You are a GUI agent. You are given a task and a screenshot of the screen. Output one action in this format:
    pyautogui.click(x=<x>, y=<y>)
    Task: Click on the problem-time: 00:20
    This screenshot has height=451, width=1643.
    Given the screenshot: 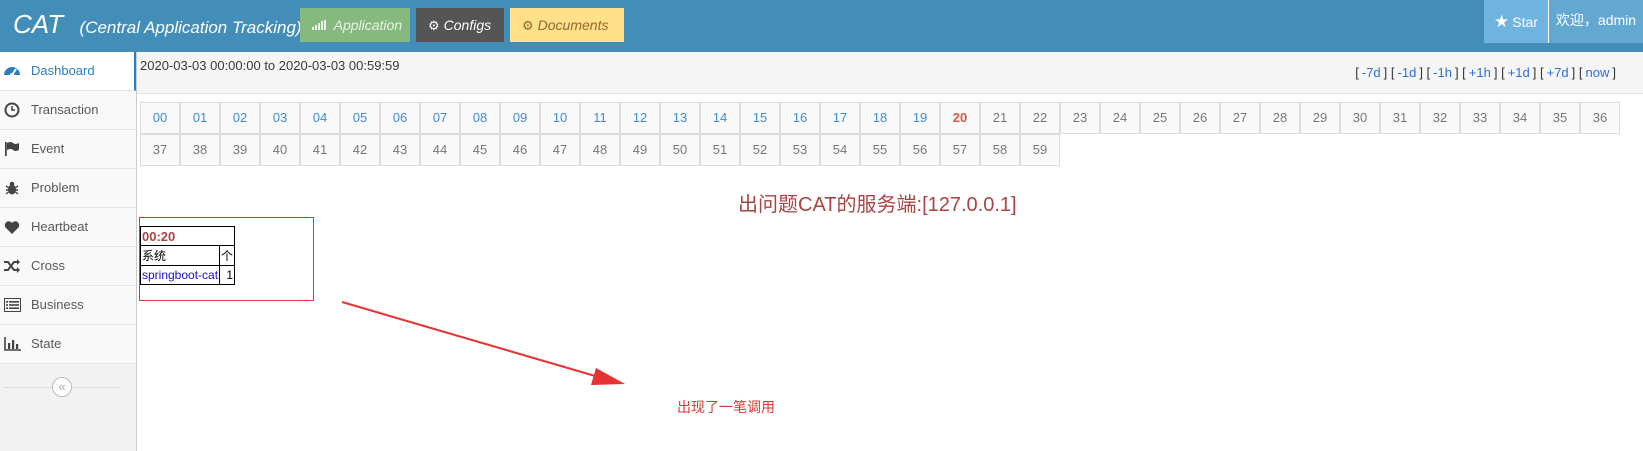 What is the action you would take?
    pyautogui.click(x=187, y=236)
    